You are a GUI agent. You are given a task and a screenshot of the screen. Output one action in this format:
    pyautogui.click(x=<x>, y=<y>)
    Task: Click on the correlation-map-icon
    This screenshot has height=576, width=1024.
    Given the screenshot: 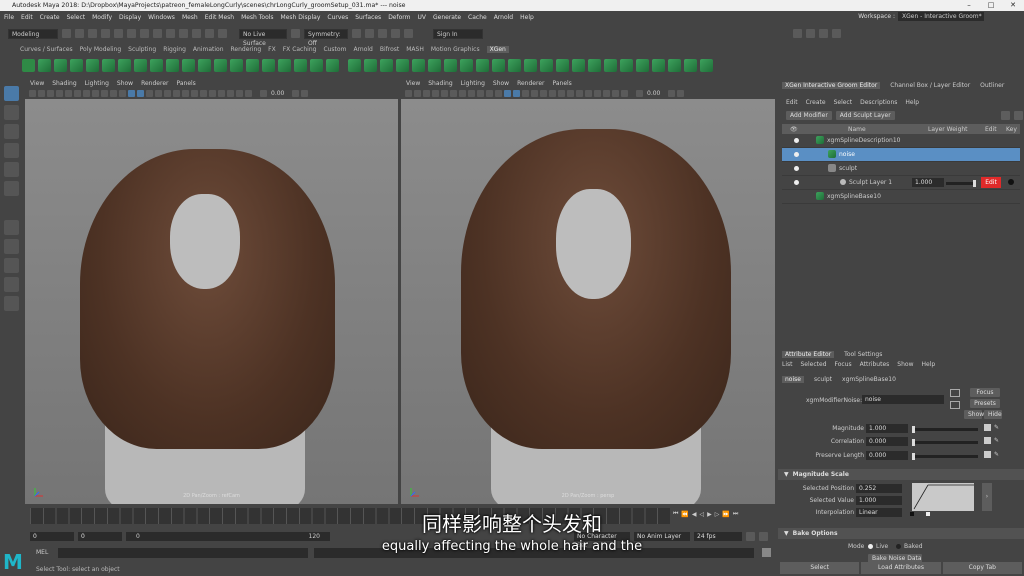 What is the action you would take?
    pyautogui.click(x=987, y=440)
    